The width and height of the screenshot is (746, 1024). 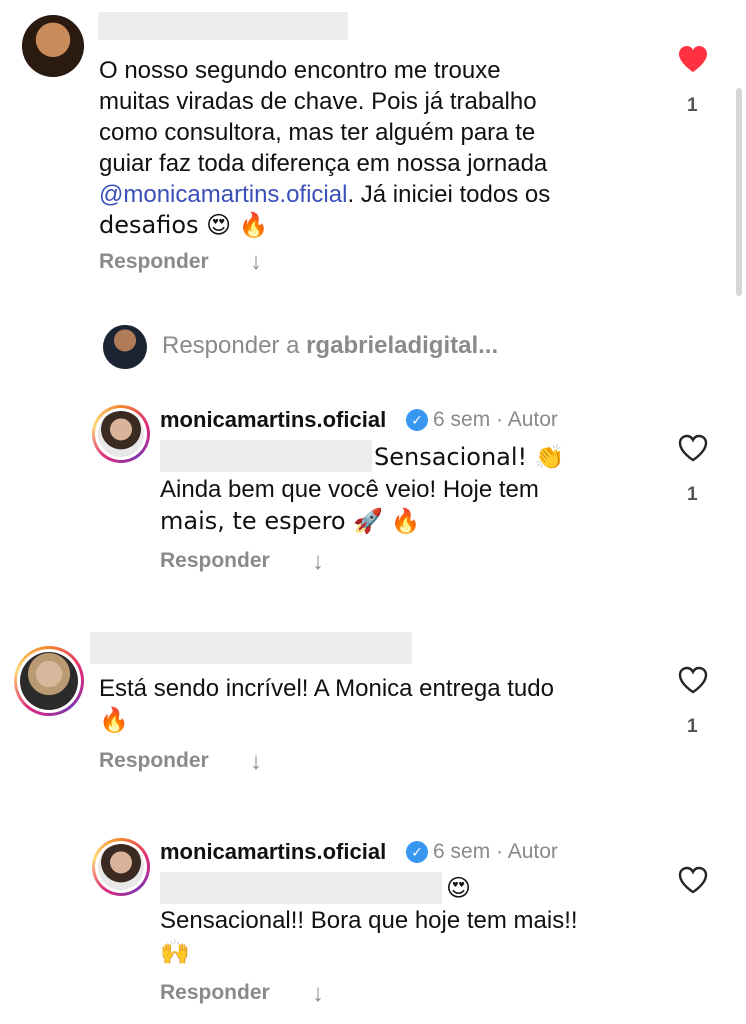 I want to click on reply-text: Sensacional! 👏, so click(x=469, y=457).